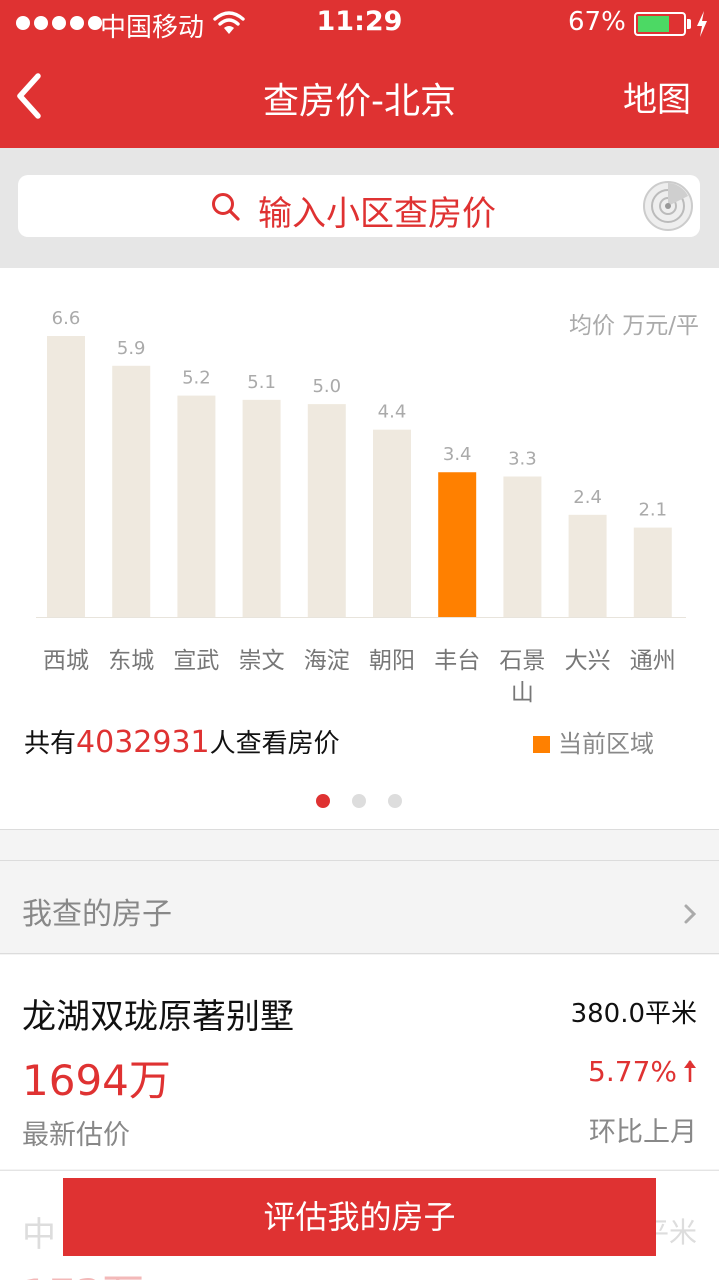 The height and width of the screenshot is (1280, 719). What do you see at coordinates (657, 96) in the screenshot?
I see `map-button: 地图` at bounding box center [657, 96].